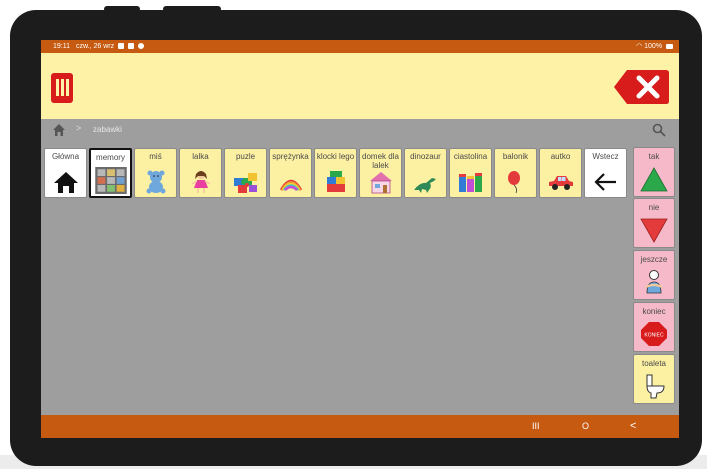 This screenshot has width=707, height=469. What do you see at coordinates (653, 46) in the screenshot?
I see `battery-level: 100%` at bounding box center [653, 46].